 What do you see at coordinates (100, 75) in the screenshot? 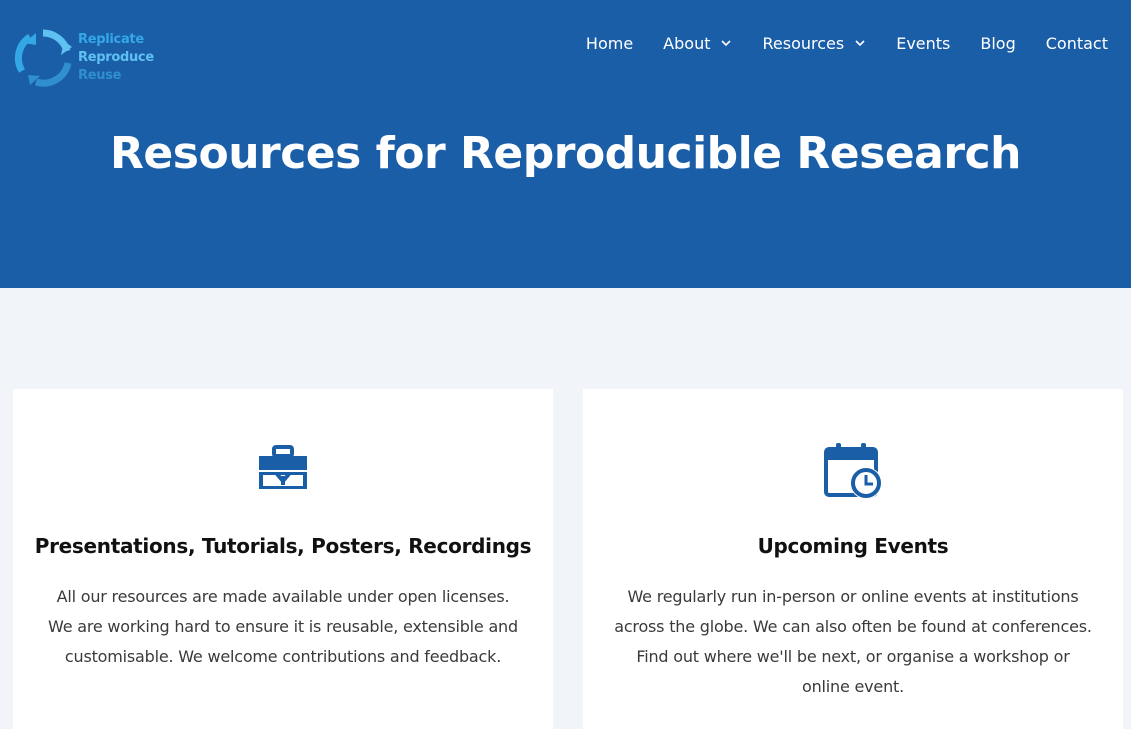
I see `logo-line-3: Reuse` at bounding box center [100, 75].